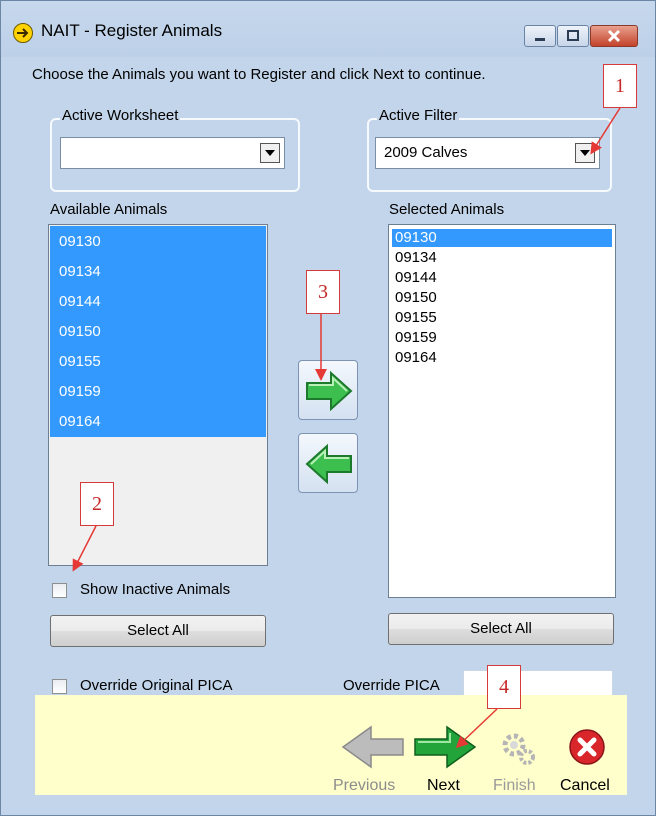  Describe the element at coordinates (120, 115) in the screenshot. I see `active-worksheet-label: Active Worksheet` at that location.